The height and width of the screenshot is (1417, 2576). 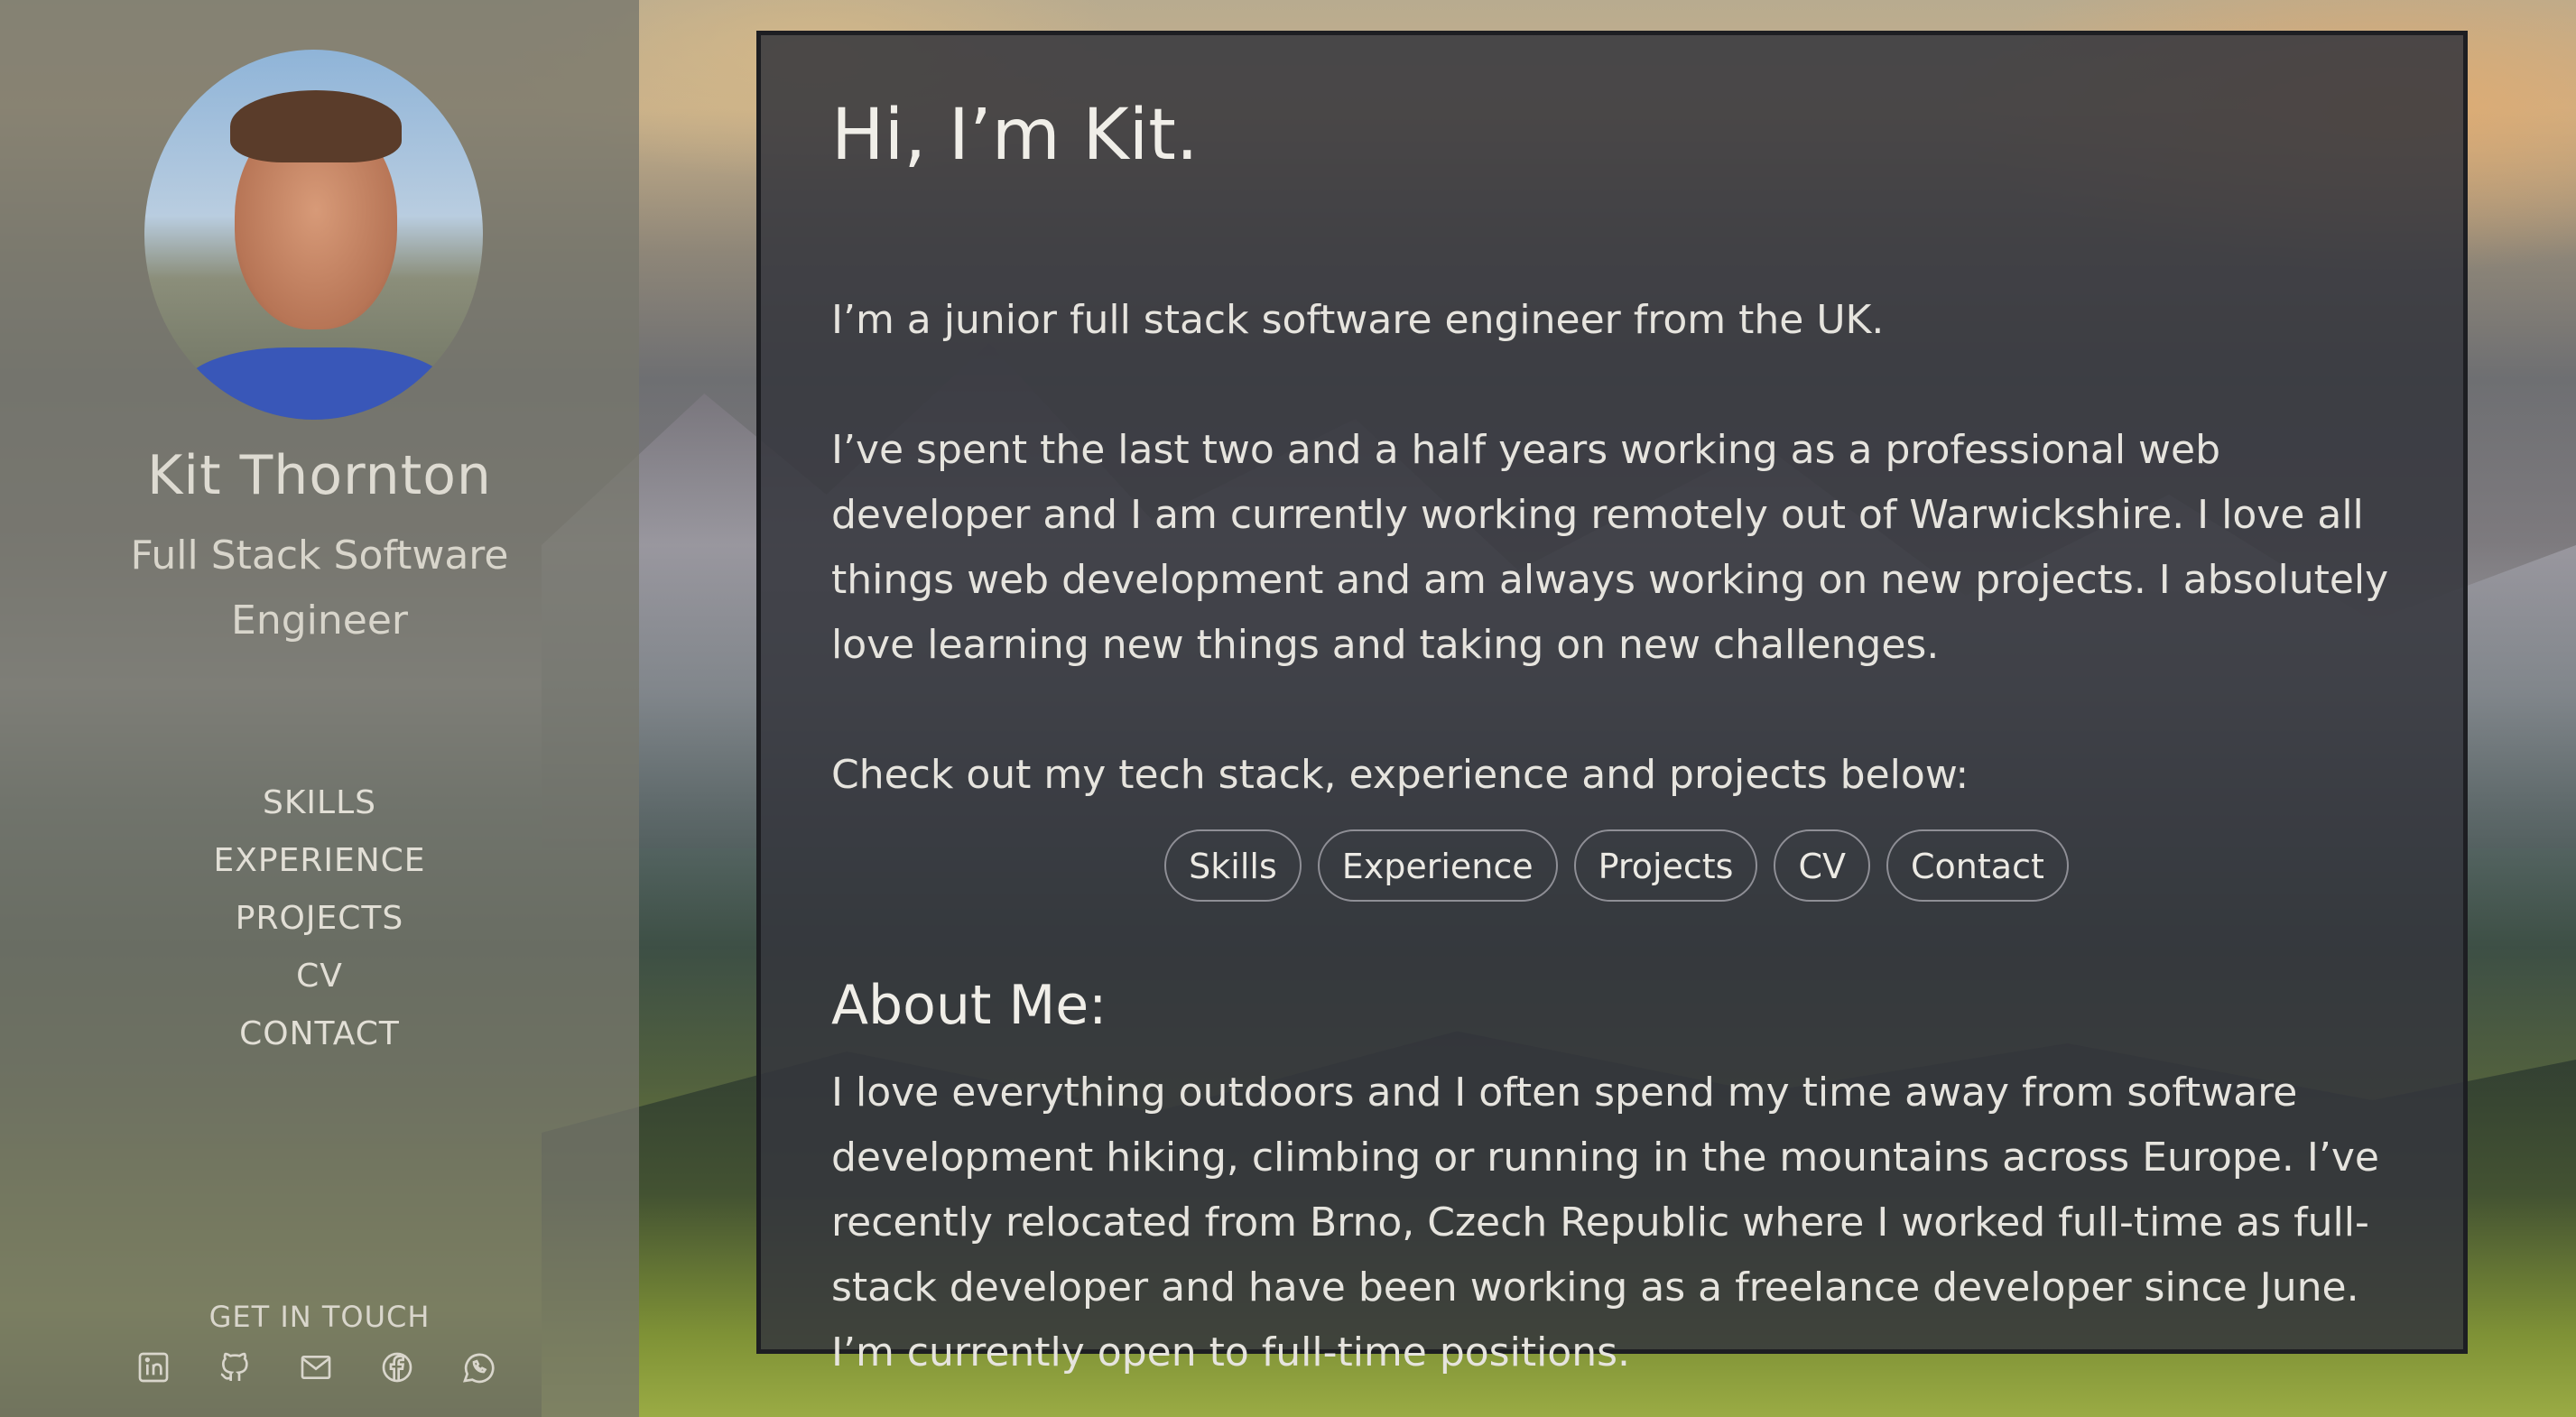 What do you see at coordinates (153, 1367) in the screenshot?
I see `linkedin-icon` at bounding box center [153, 1367].